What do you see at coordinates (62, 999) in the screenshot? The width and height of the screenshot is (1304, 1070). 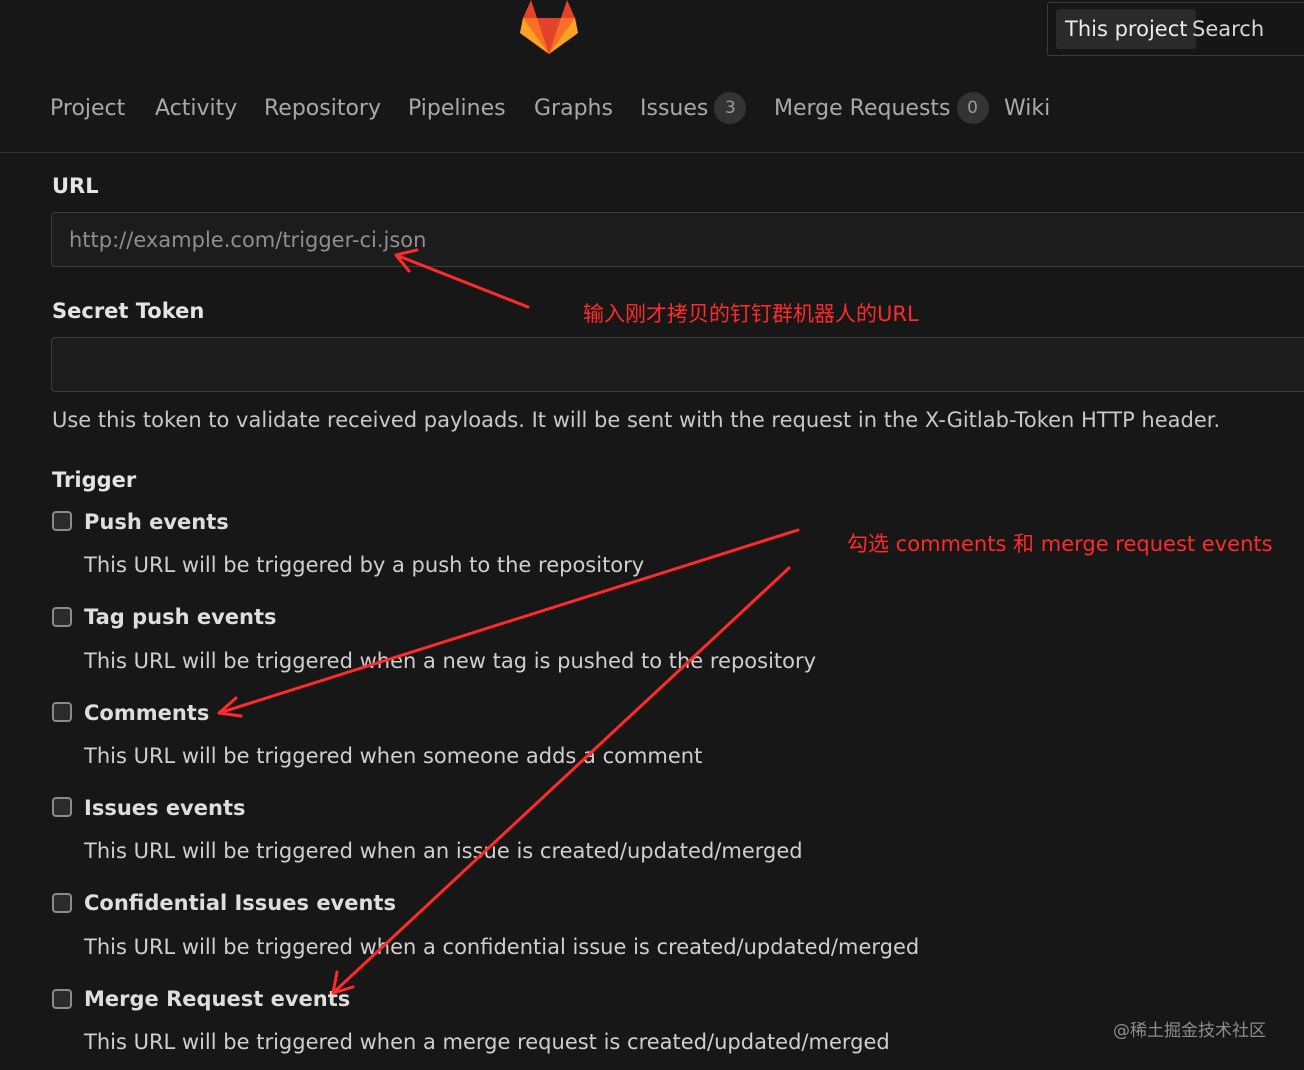 I see `merge-request-events-checkbox` at bounding box center [62, 999].